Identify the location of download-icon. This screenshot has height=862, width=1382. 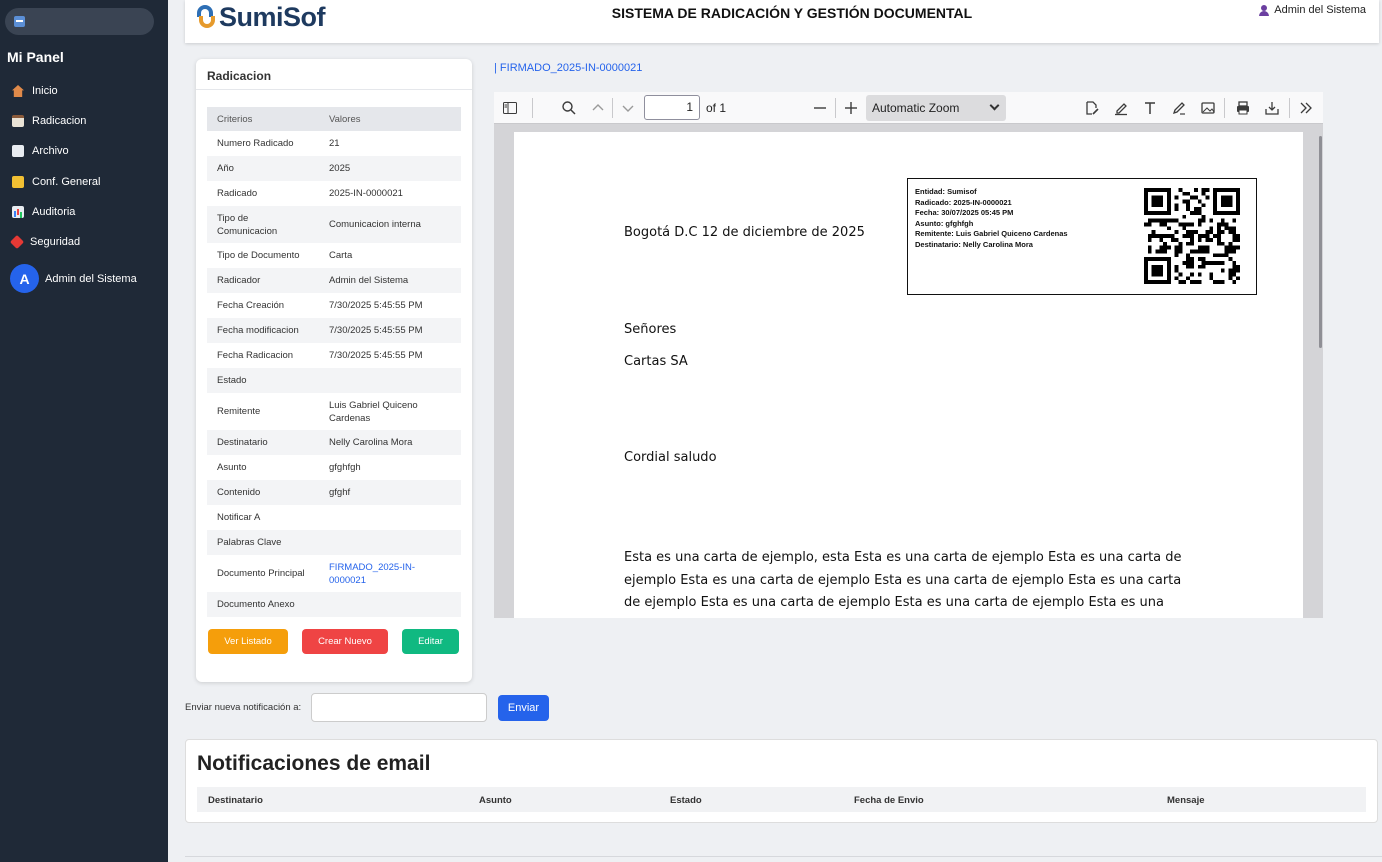
(1272, 108).